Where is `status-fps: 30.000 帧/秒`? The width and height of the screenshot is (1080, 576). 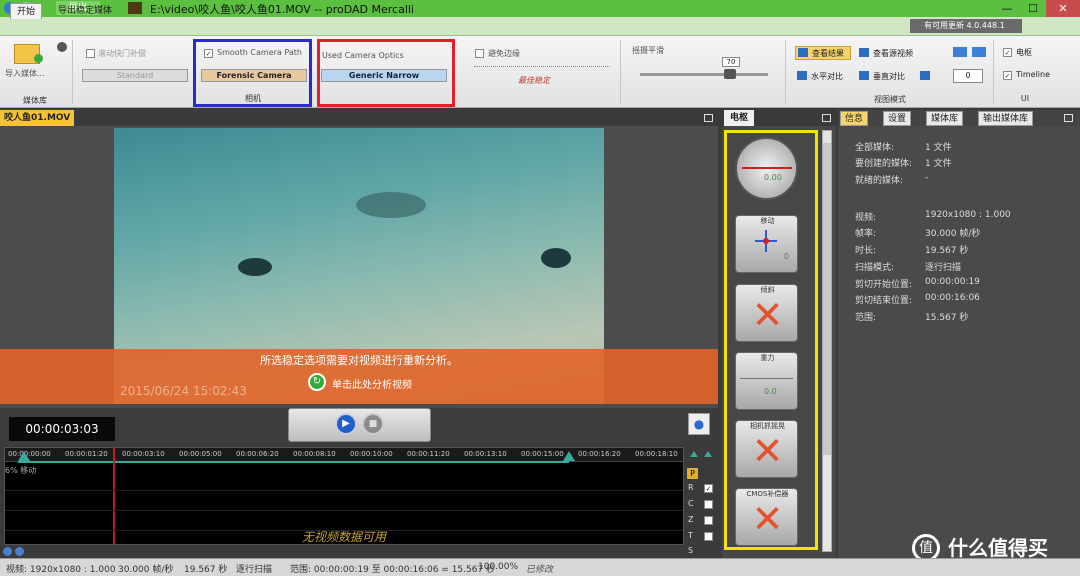 status-fps: 30.000 帧/秒 is located at coordinates (146, 570).